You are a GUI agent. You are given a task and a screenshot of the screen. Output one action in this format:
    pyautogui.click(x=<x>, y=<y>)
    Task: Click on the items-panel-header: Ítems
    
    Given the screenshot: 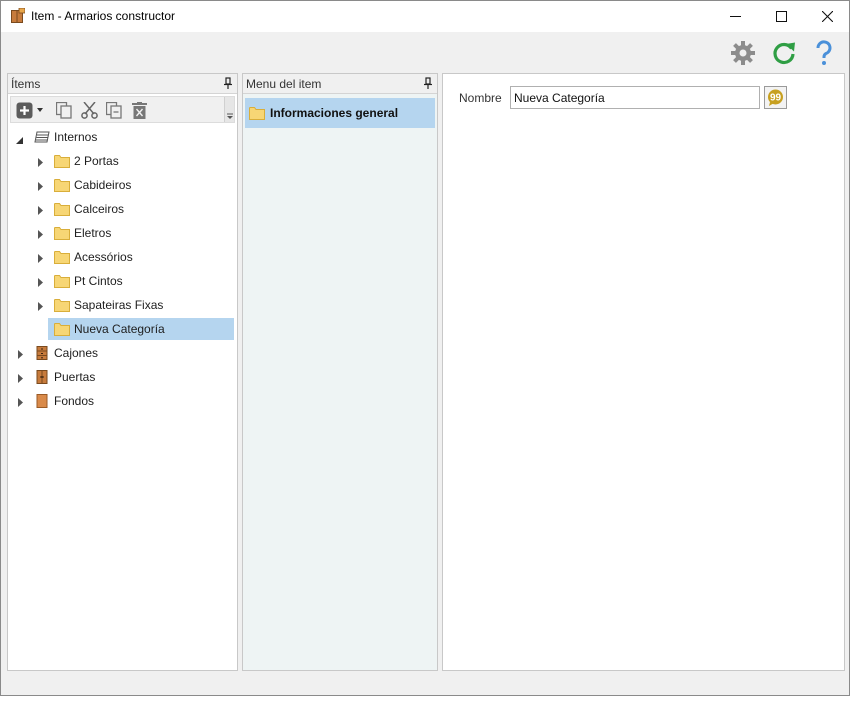 What is the action you would take?
    pyautogui.click(x=122, y=84)
    